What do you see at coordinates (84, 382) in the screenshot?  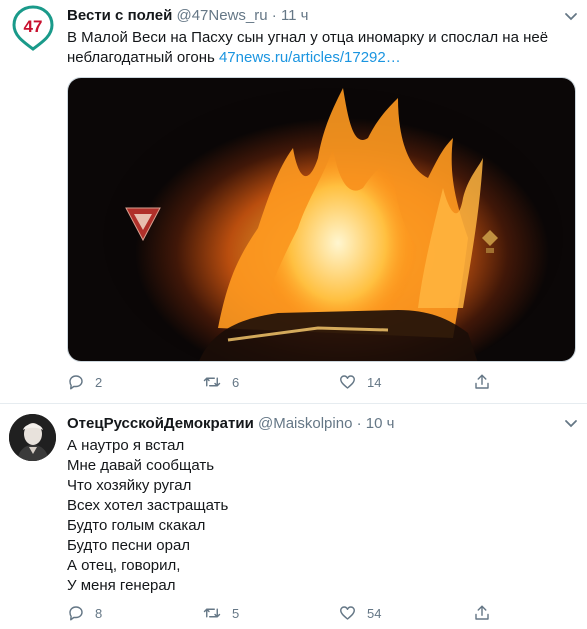 I see `reply-button: 2` at bounding box center [84, 382].